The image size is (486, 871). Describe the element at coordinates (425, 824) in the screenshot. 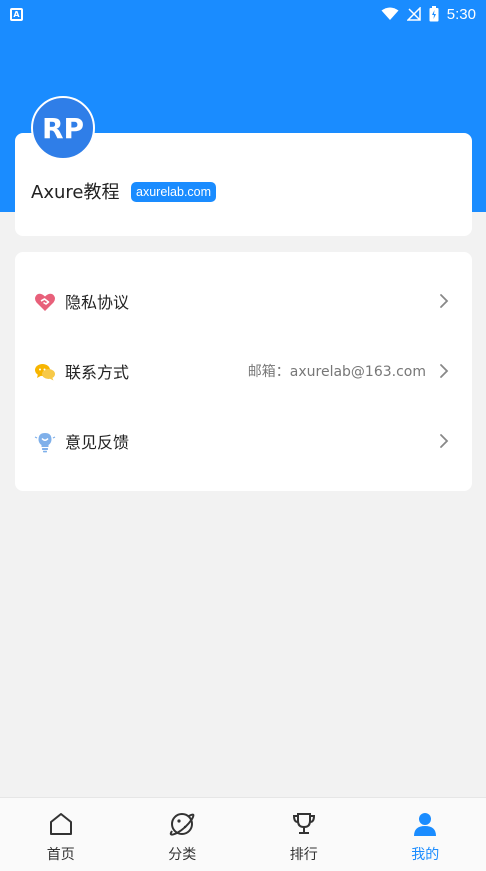

I see `user-icon` at that location.